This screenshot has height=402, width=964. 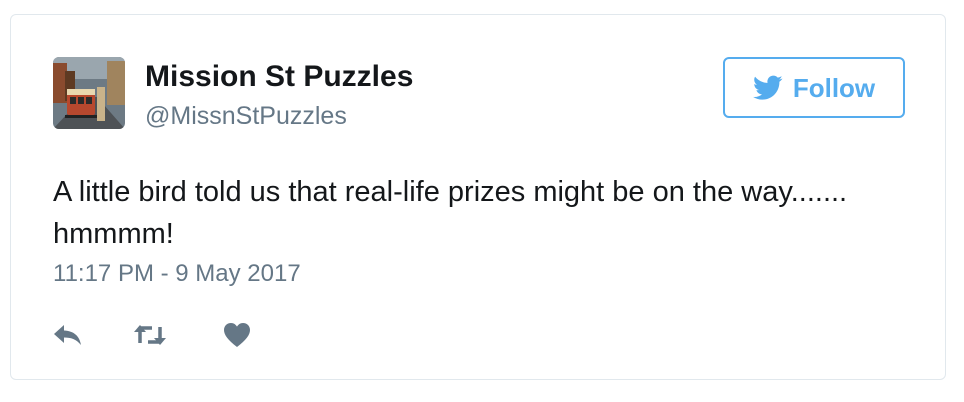 I want to click on heart-icon, so click(x=237, y=335).